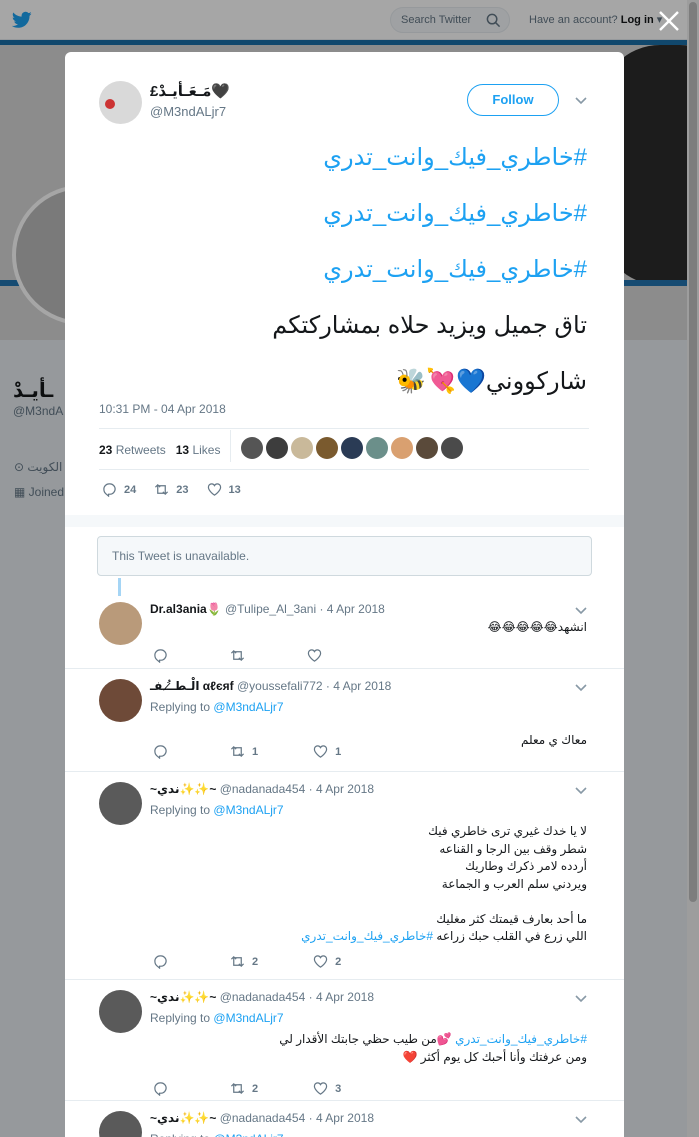 This screenshot has height=1137, width=699. I want to click on likes-label: Likes, so click(206, 450).